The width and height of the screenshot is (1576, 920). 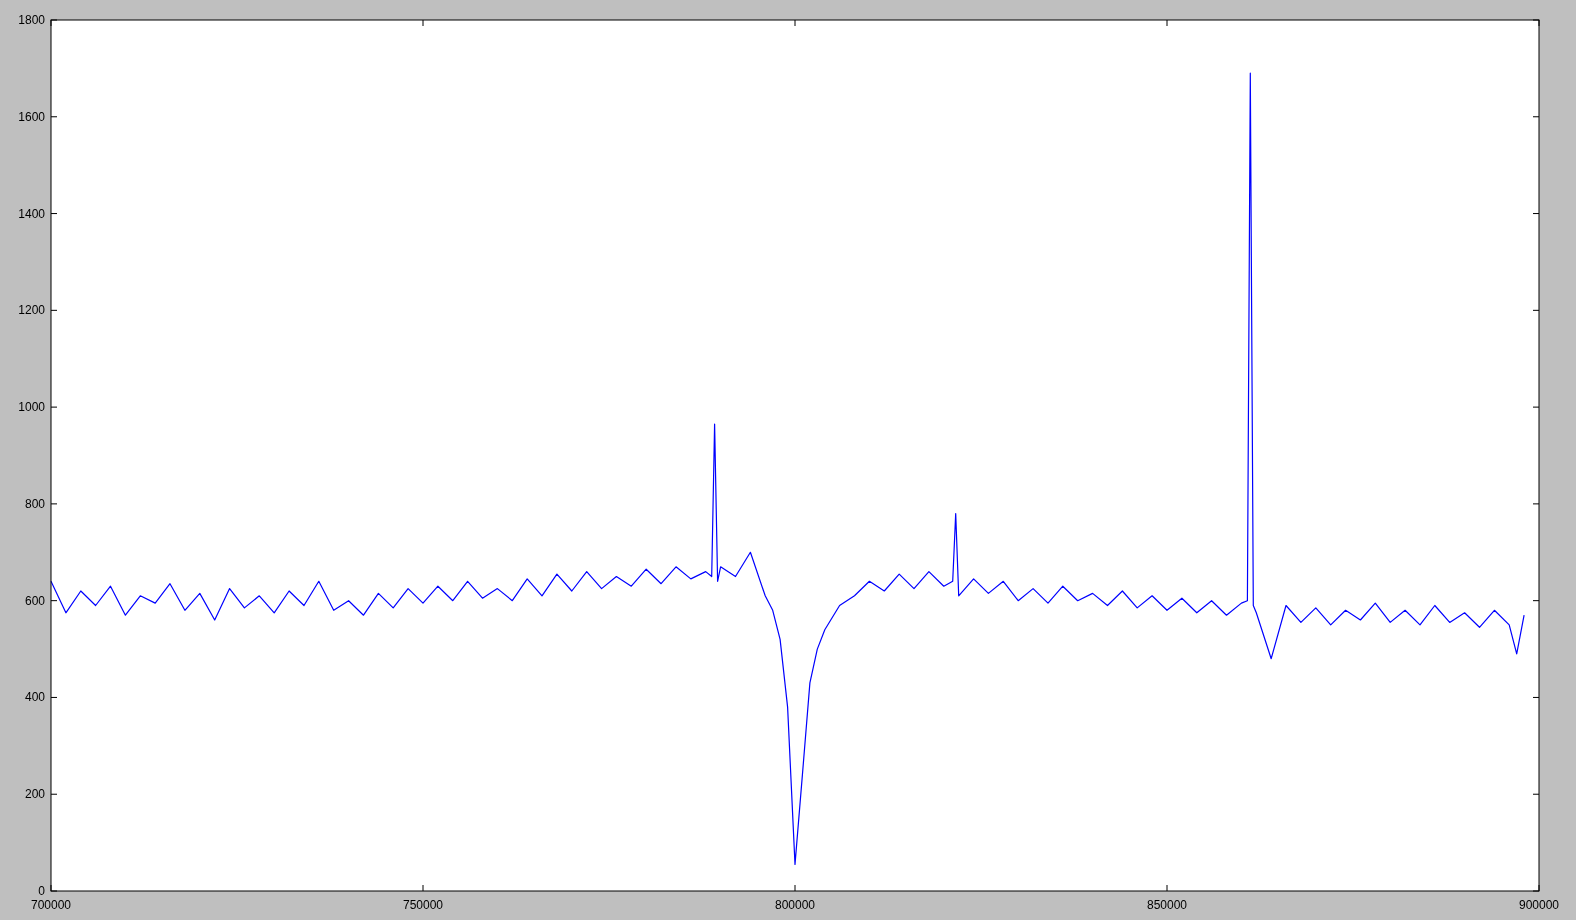 I want to click on axis-tick-label: 200, so click(x=34, y=794).